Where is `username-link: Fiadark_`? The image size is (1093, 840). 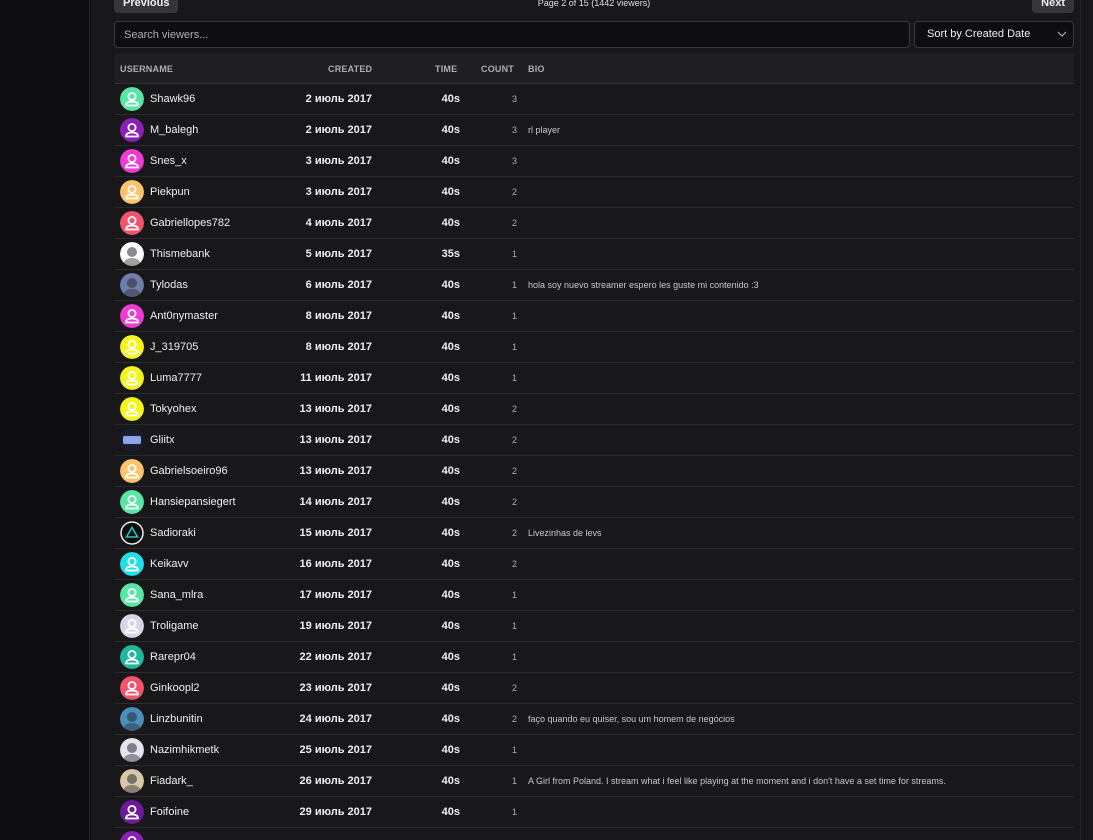 username-link: Fiadark_ is located at coordinates (171, 781).